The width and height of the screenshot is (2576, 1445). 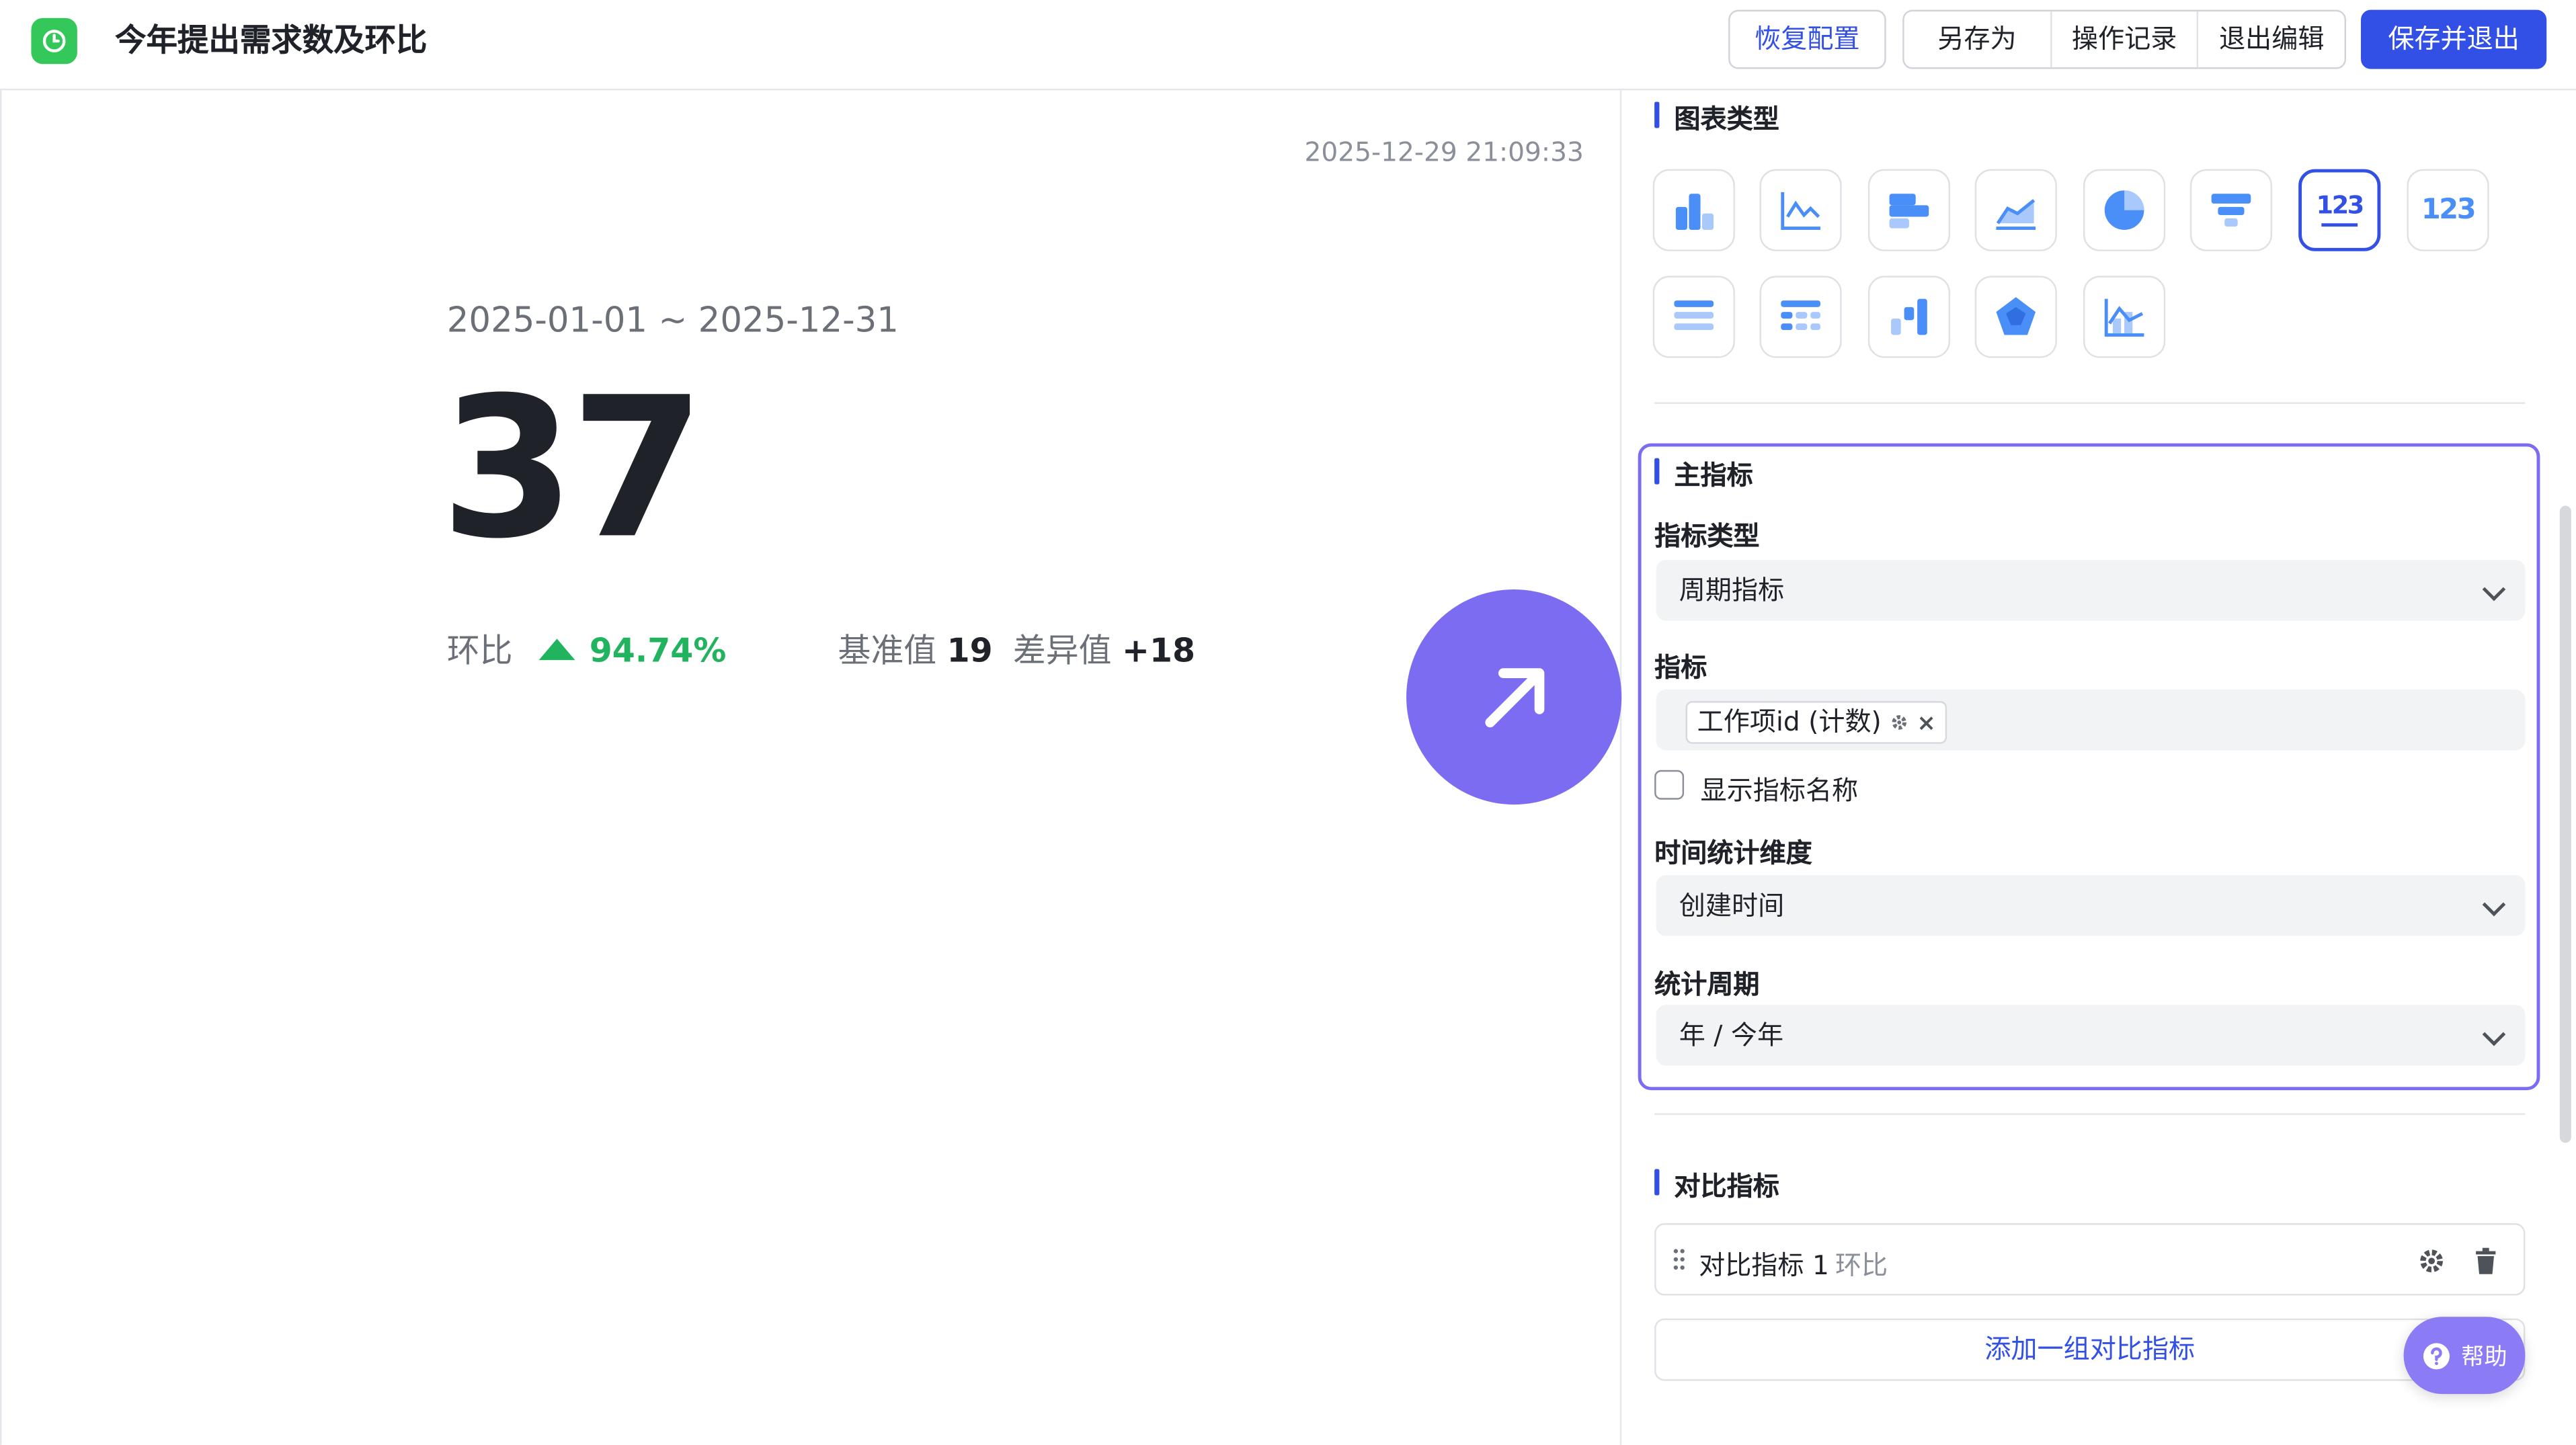 I want to click on chart-type-waterfall, so click(x=1909, y=317).